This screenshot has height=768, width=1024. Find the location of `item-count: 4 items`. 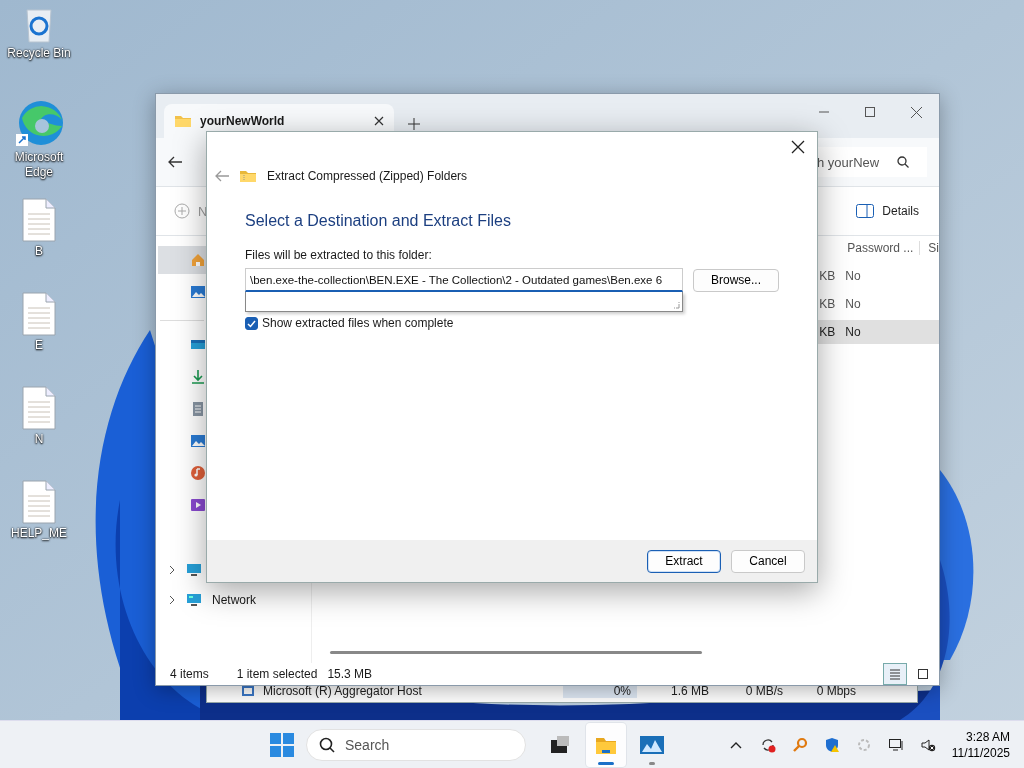

item-count: 4 items is located at coordinates (189, 674).